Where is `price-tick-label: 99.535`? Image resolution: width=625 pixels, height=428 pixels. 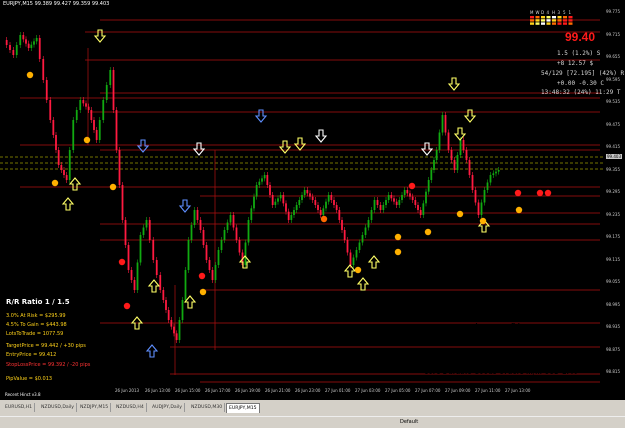 price-tick-label: 99.535 is located at coordinates (613, 101).